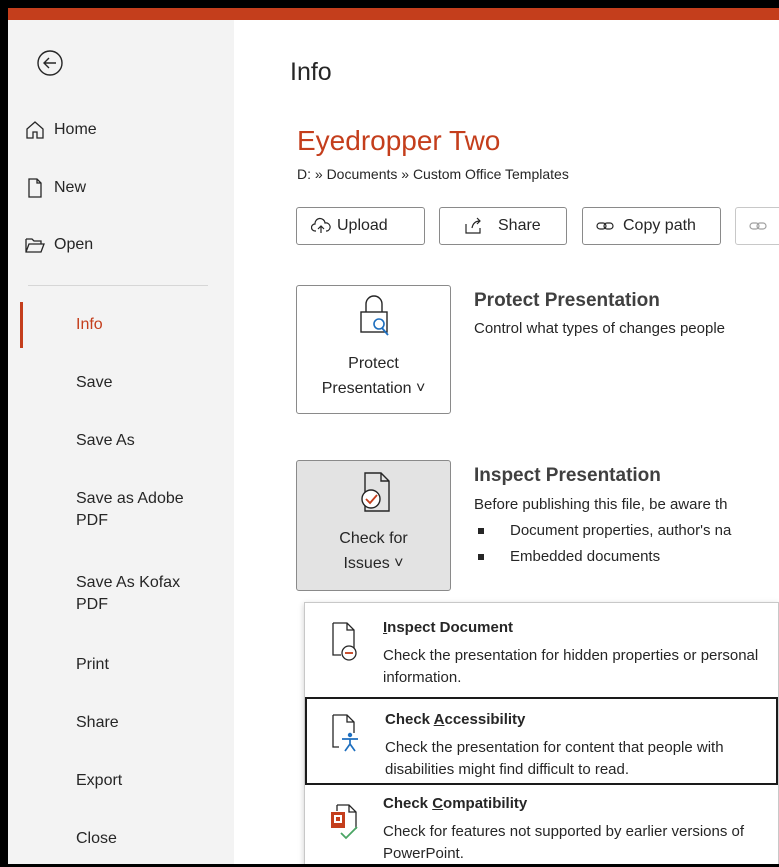 This screenshot has width=779, height=867. What do you see at coordinates (448, 627) in the screenshot?
I see `menu-item-title: Inspect Document` at bounding box center [448, 627].